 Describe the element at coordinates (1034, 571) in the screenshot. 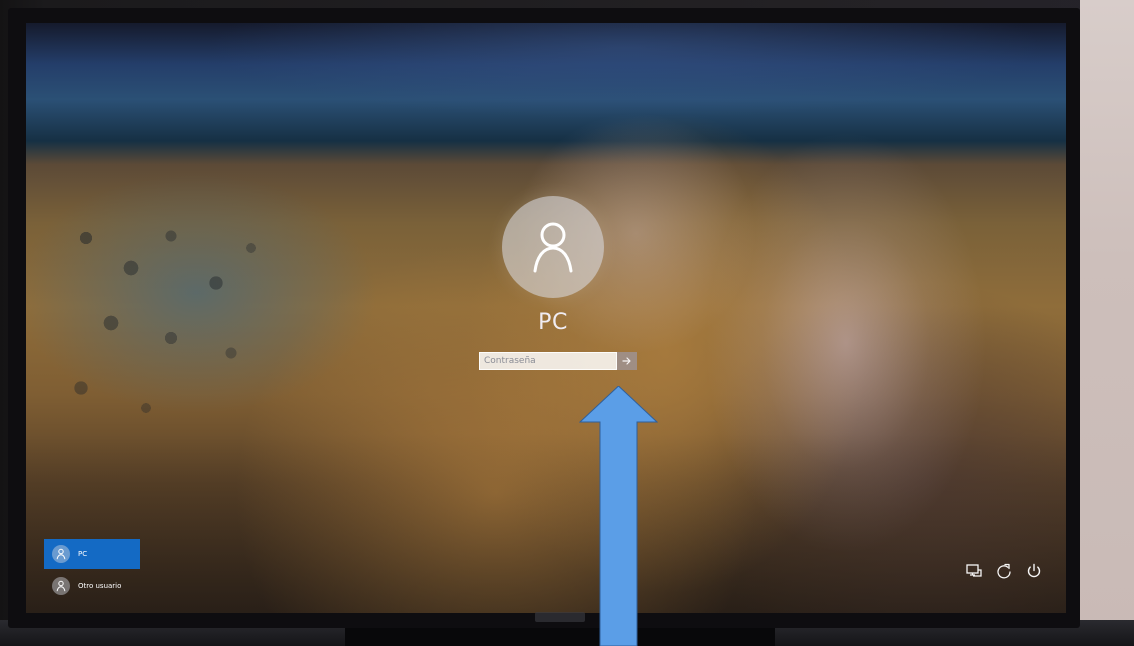

I see `power-icon` at that location.